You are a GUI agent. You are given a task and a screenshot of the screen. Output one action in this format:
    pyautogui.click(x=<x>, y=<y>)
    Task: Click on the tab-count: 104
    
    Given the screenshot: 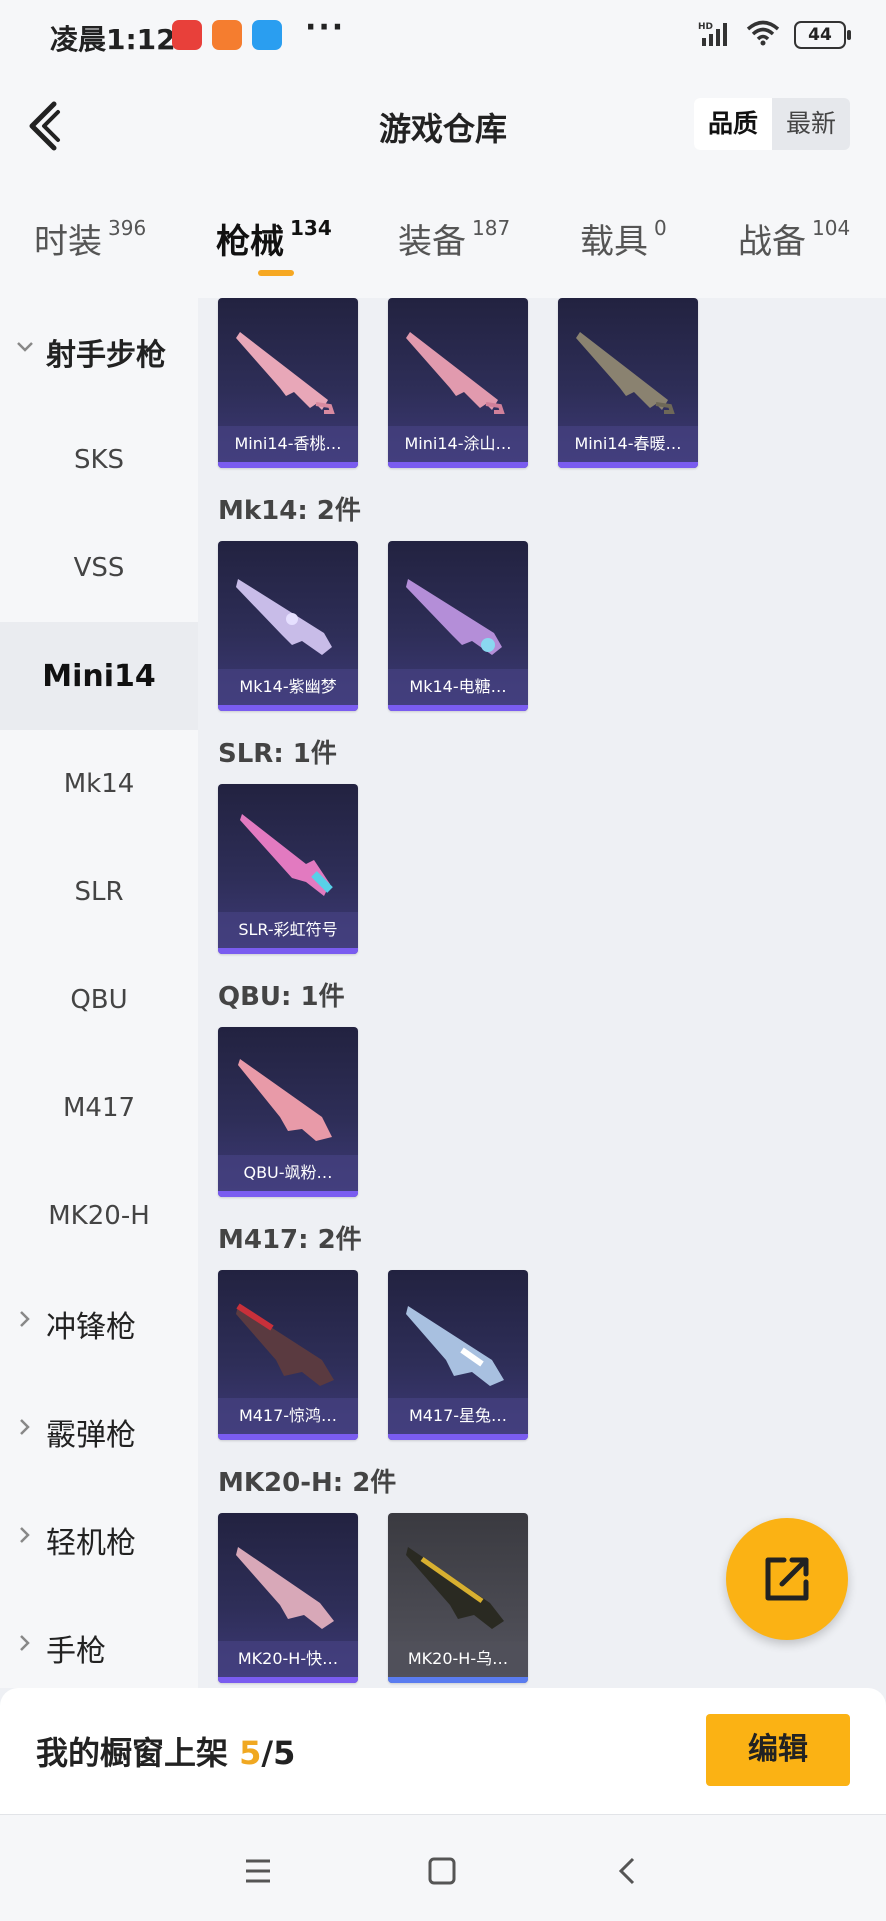 What is the action you would take?
    pyautogui.click(x=831, y=228)
    